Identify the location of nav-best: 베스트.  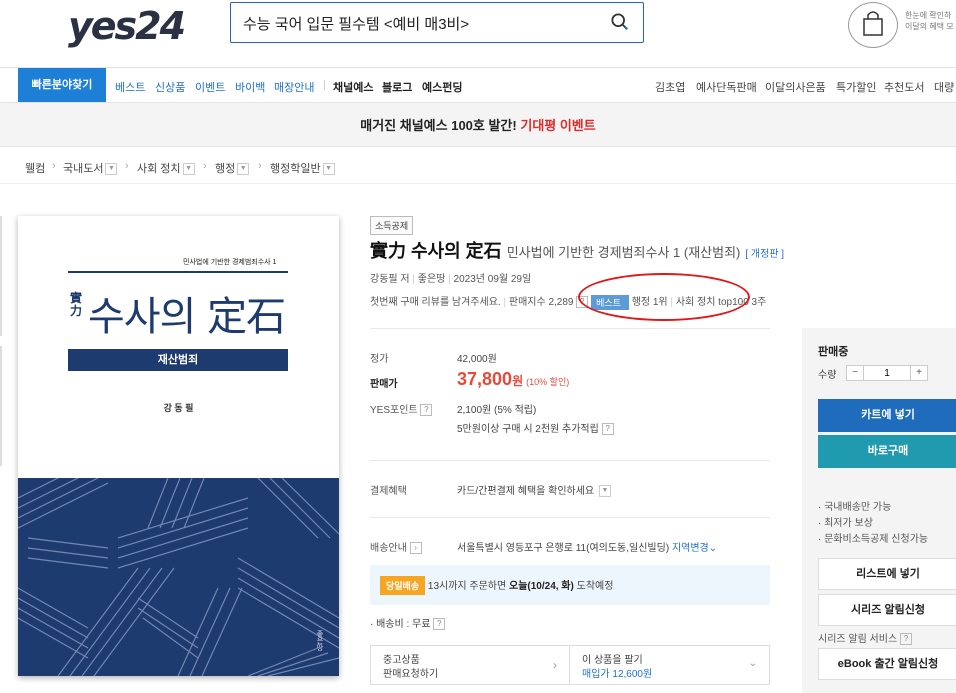
(130, 87).